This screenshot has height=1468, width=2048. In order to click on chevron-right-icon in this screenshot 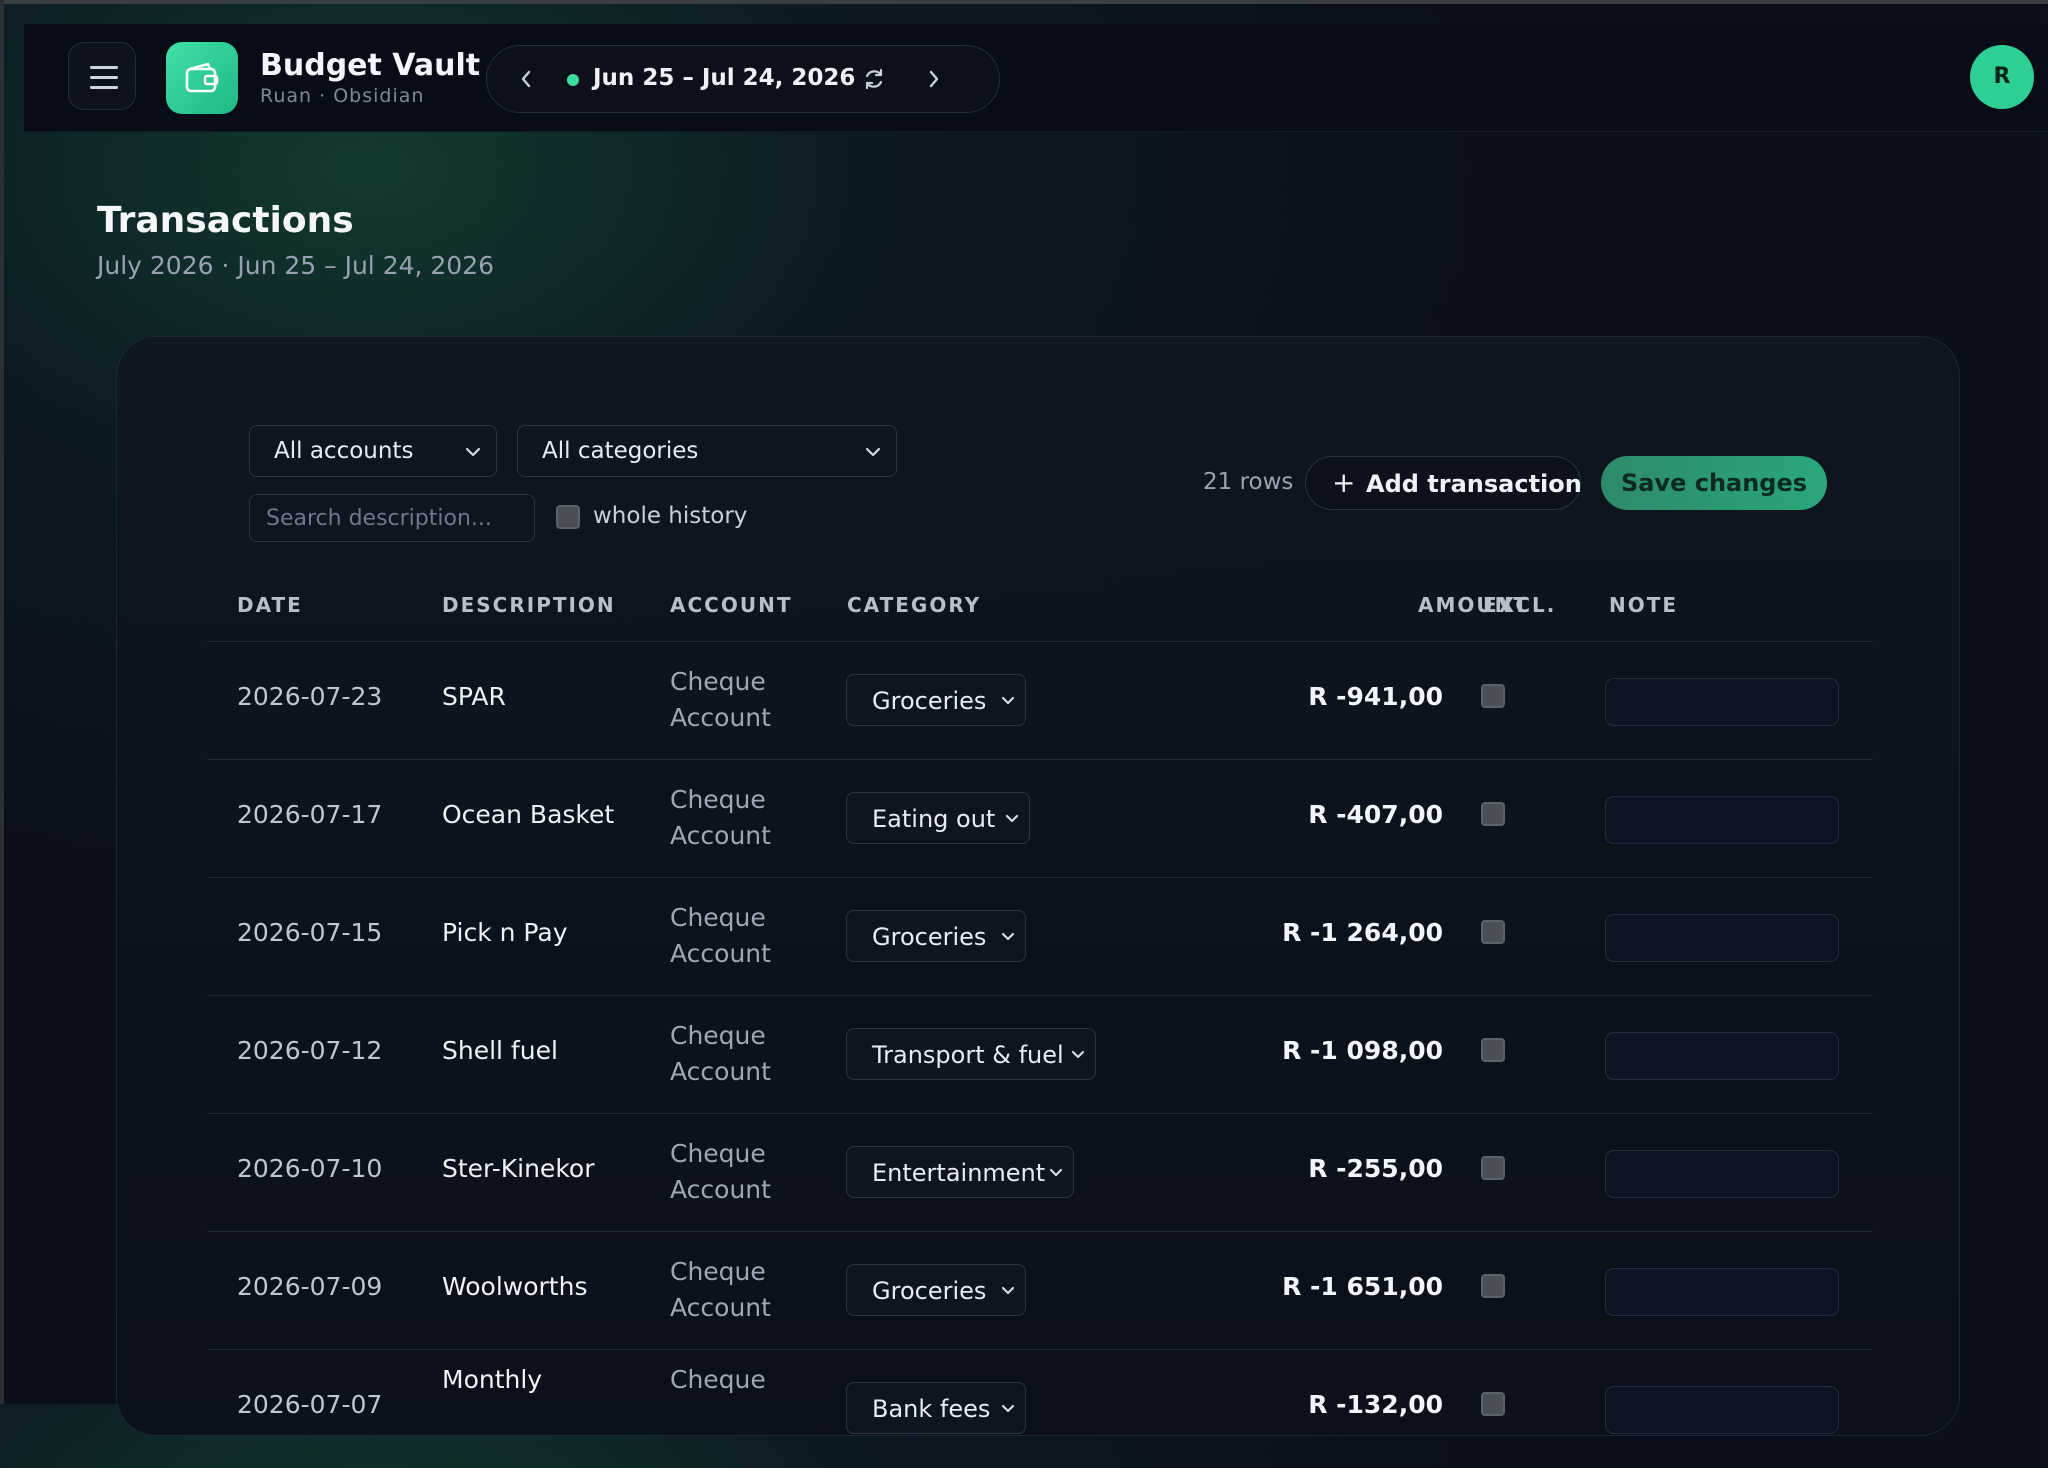, I will do `click(934, 79)`.